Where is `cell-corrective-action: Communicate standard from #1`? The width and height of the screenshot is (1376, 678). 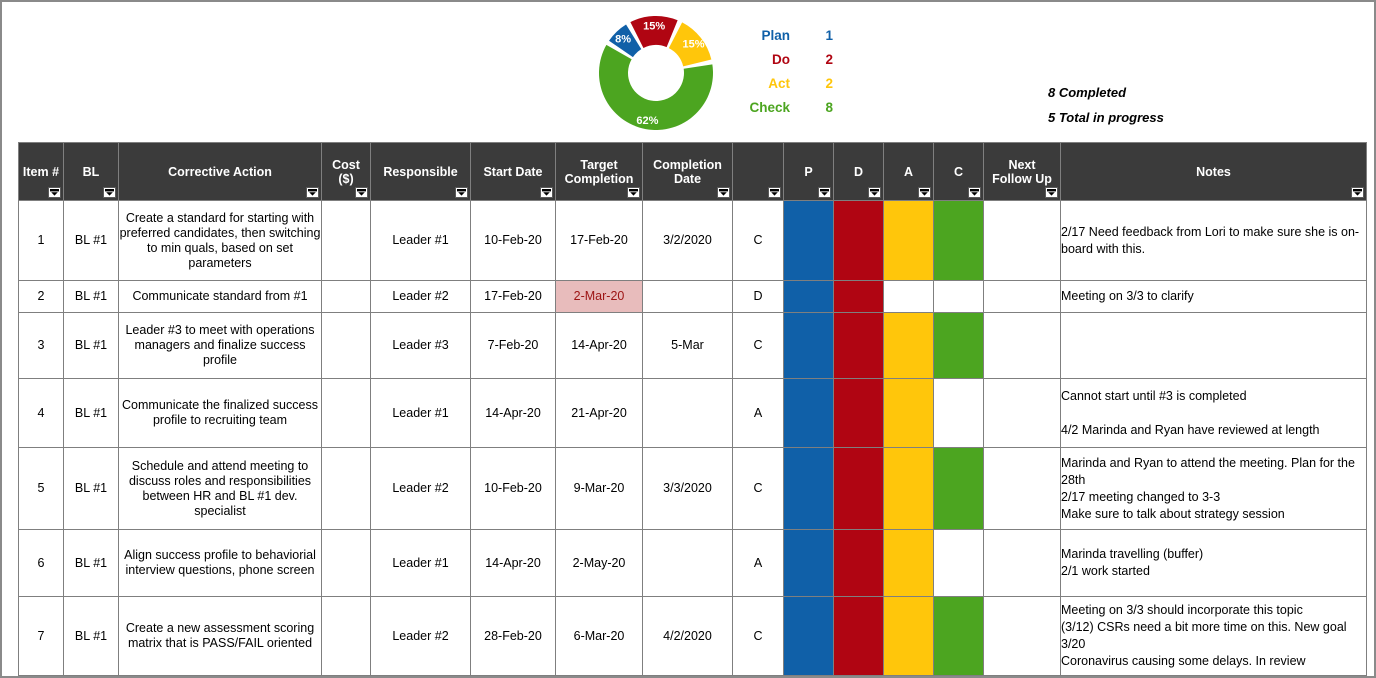 cell-corrective-action: Communicate standard from #1 is located at coordinates (220, 296).